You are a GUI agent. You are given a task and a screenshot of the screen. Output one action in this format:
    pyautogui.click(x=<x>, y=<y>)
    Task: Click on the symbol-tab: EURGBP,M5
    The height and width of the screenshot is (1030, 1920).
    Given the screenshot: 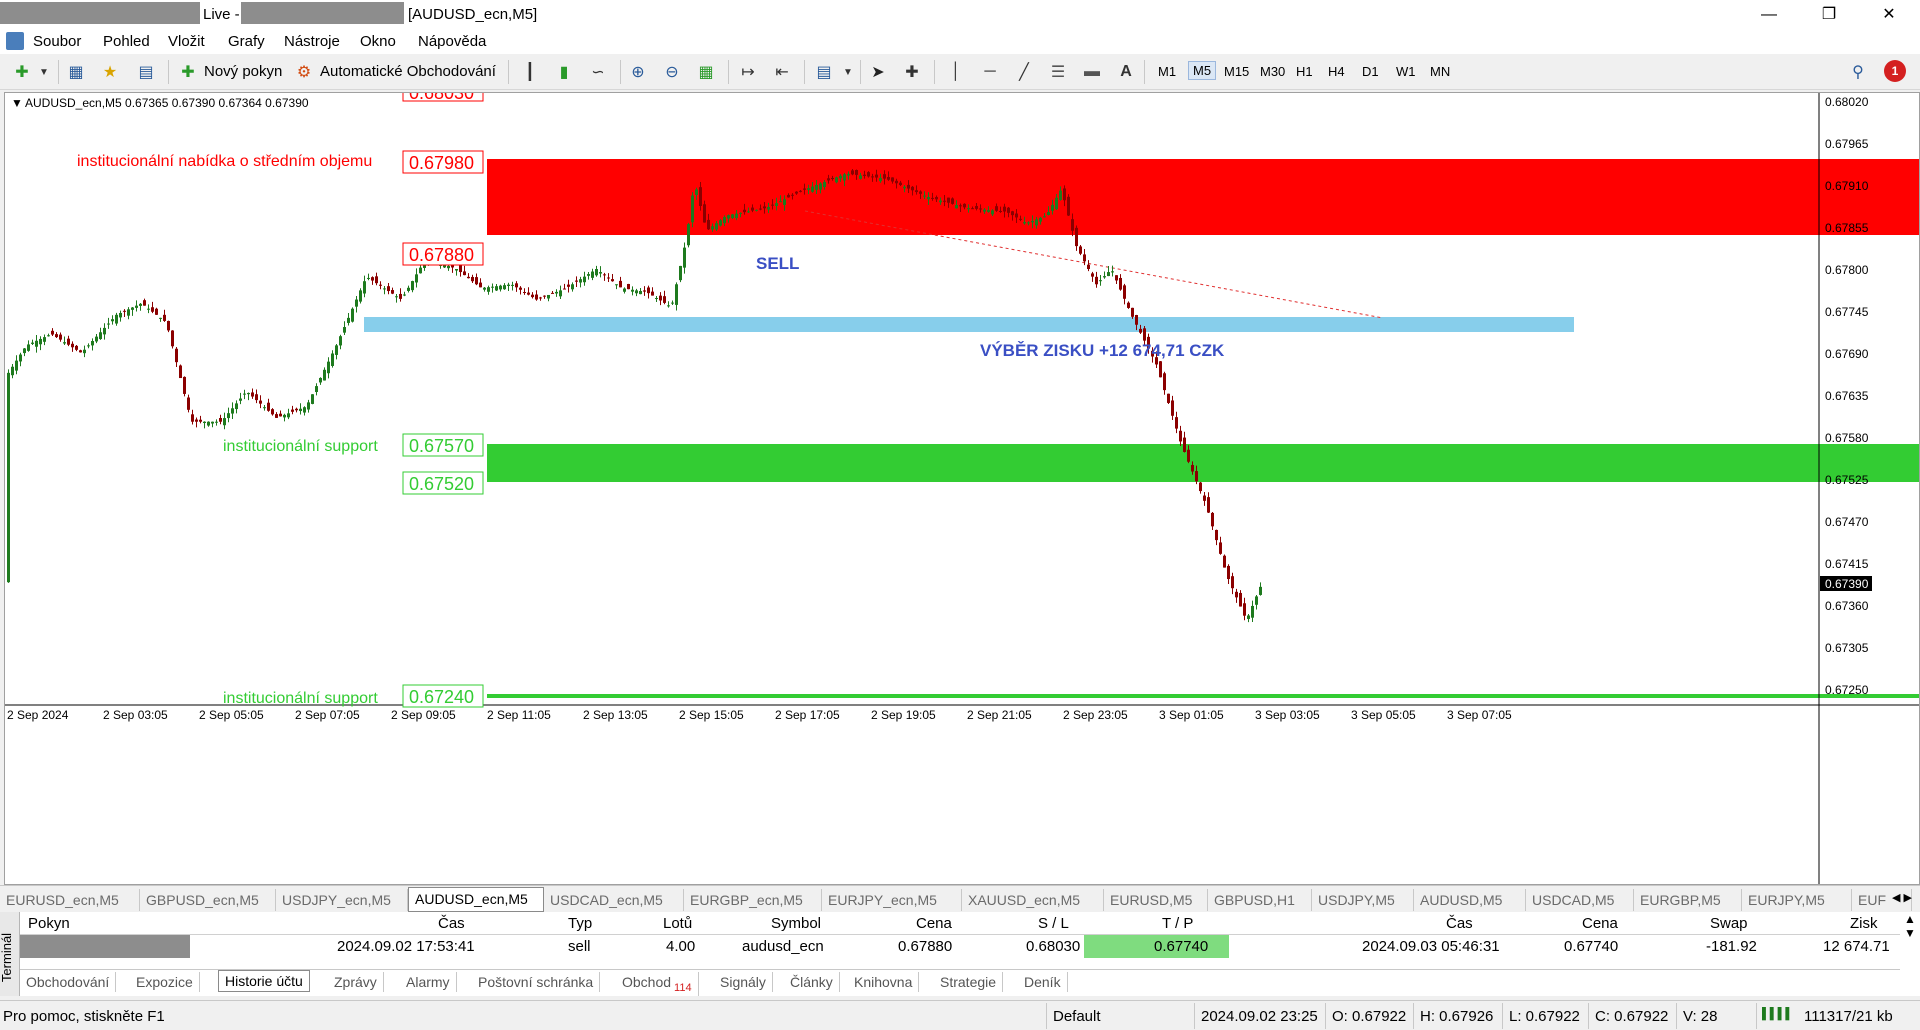 What is the action you would take?
    pyautogui.click(x=1688, y=900)
    